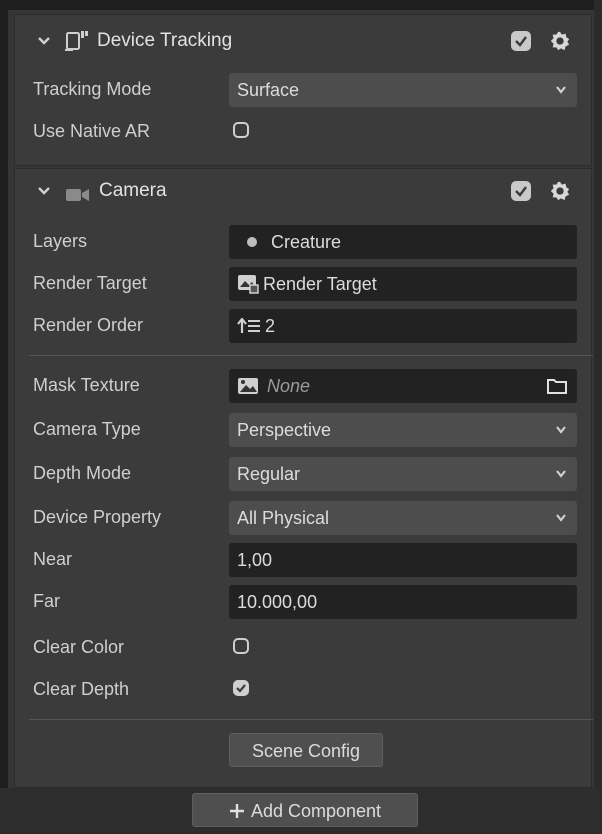 Image resolution: width=602 pixels, height=834 pixels. I want to click on render-order-row: Render Order 2, so click(303, 326).